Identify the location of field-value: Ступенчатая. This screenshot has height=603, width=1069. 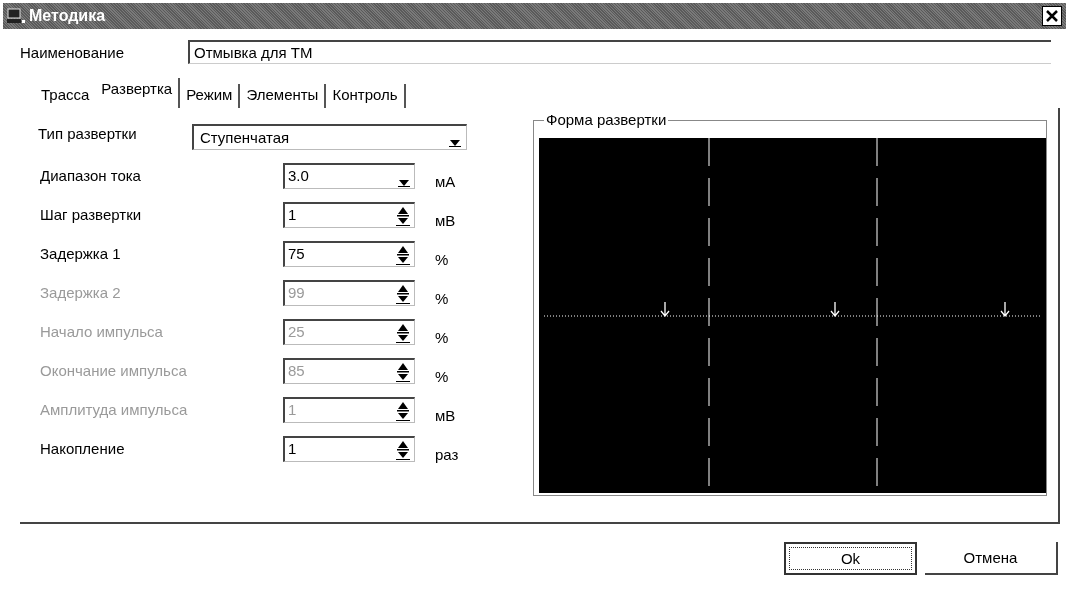
(245, 137).